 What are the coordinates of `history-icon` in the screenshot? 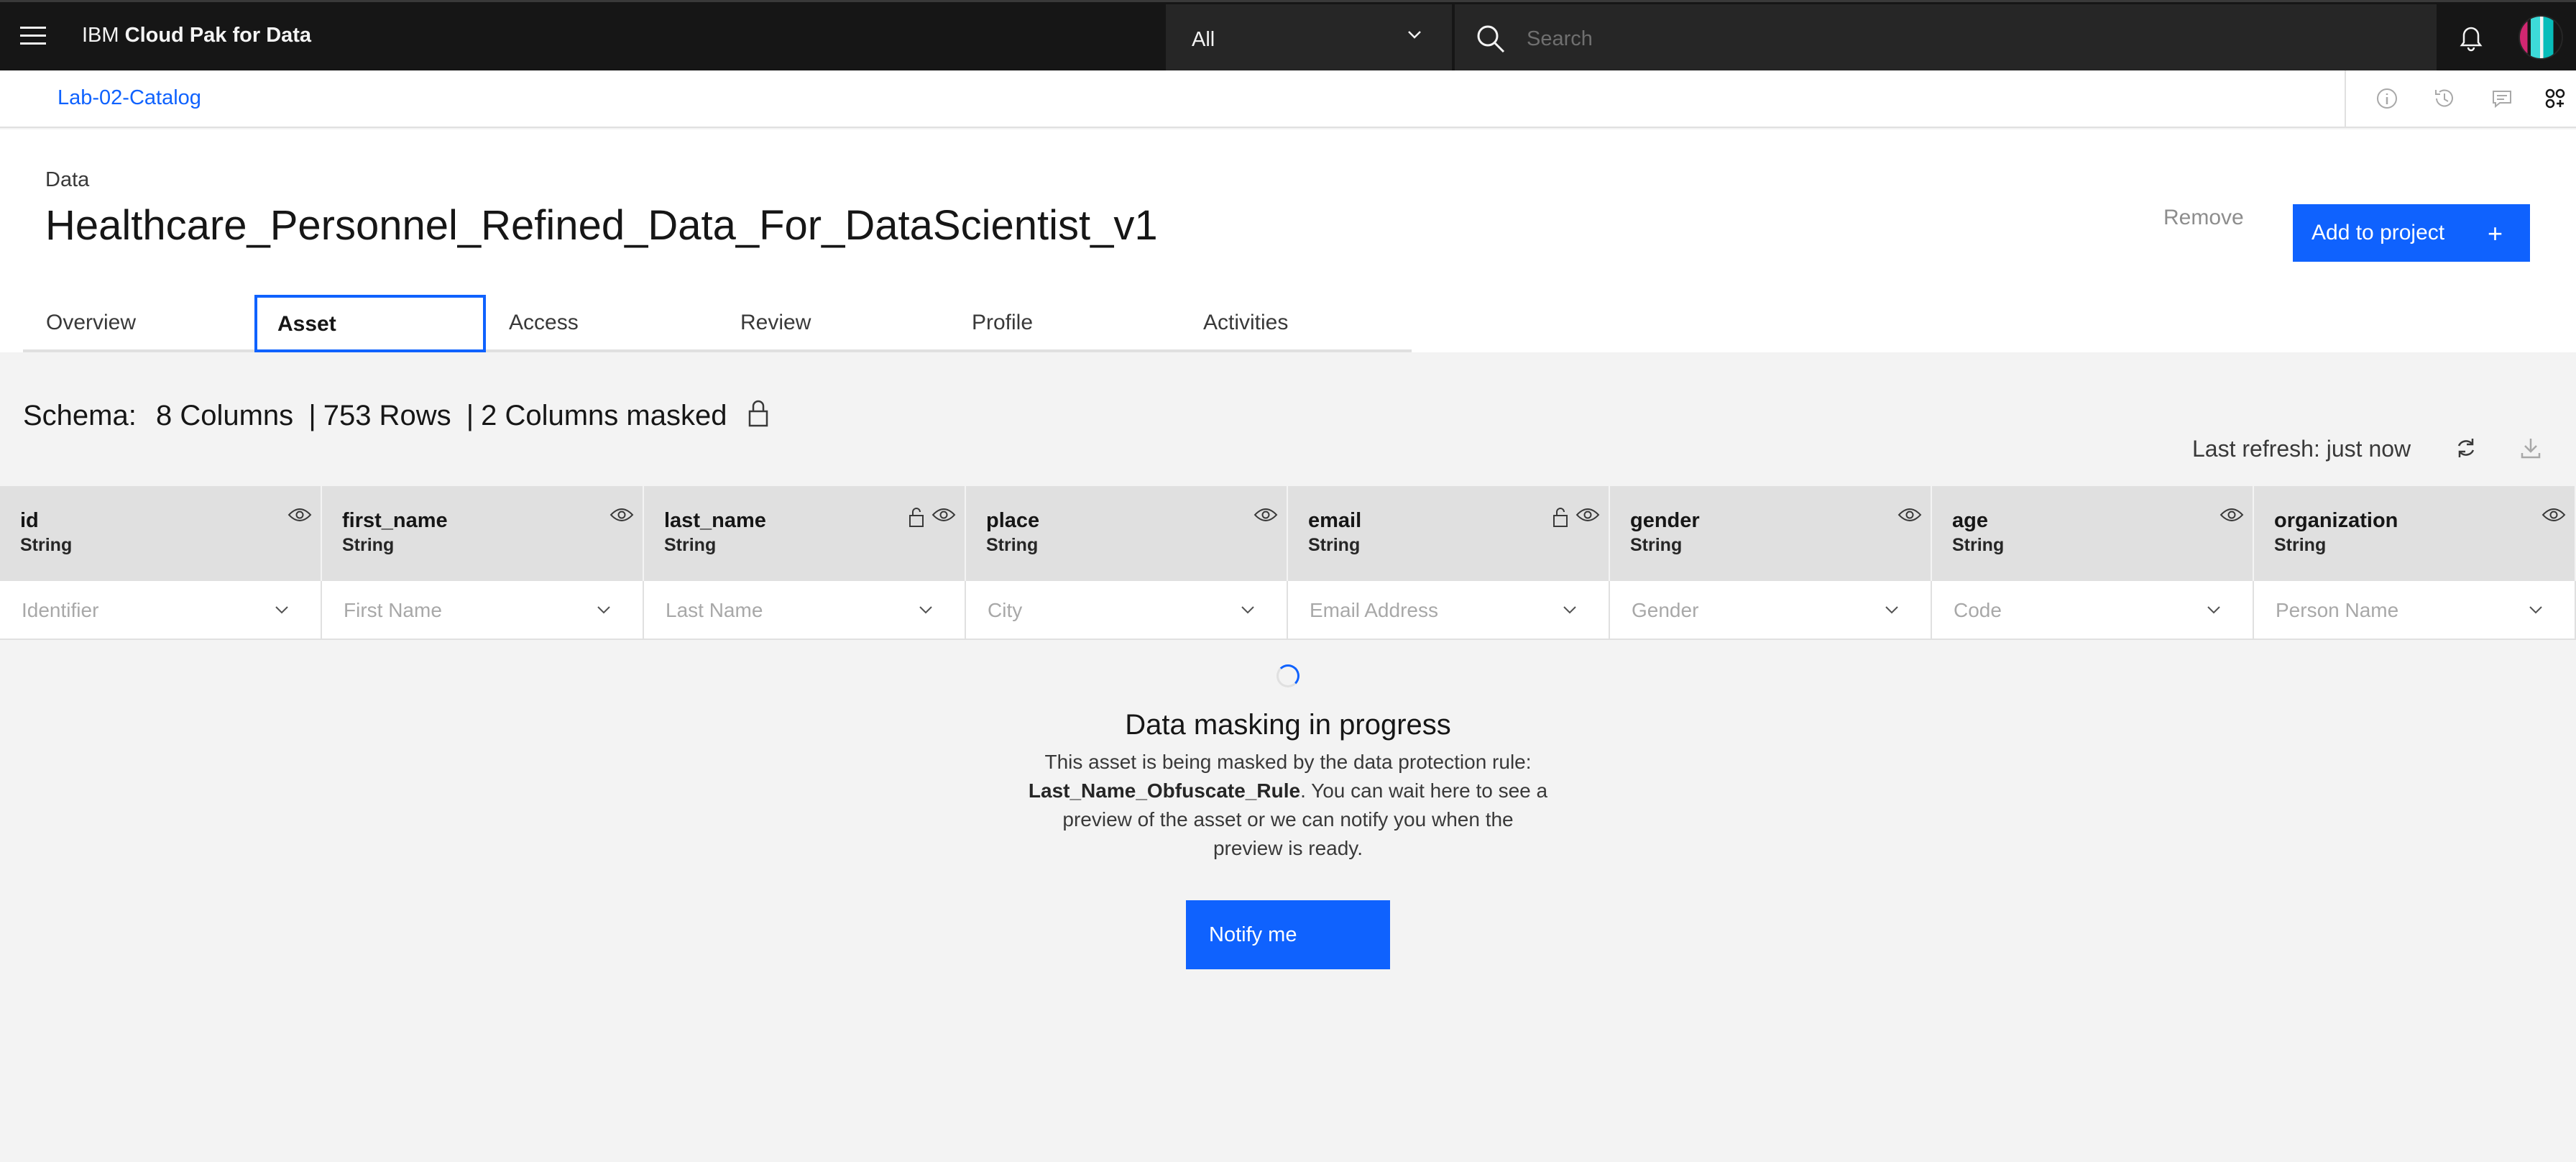 It's located at (2444, 98).